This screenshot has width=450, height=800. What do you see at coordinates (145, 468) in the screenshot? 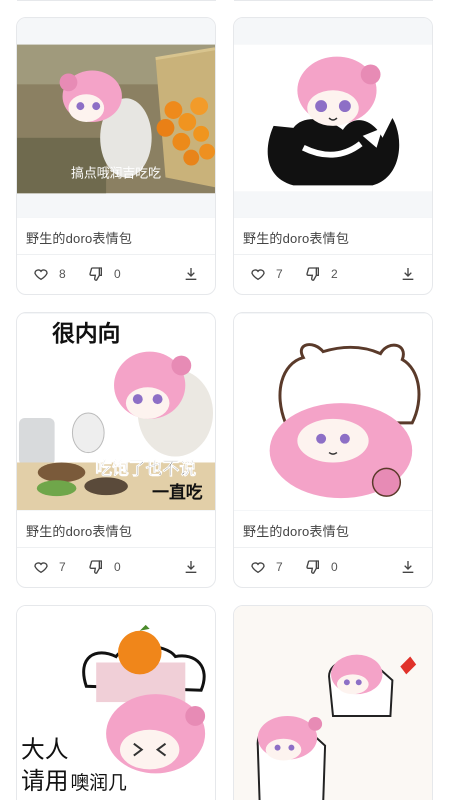
I see `image-caption-bottom-1: 吃饱了也不说` at bounding box center [145, 468].